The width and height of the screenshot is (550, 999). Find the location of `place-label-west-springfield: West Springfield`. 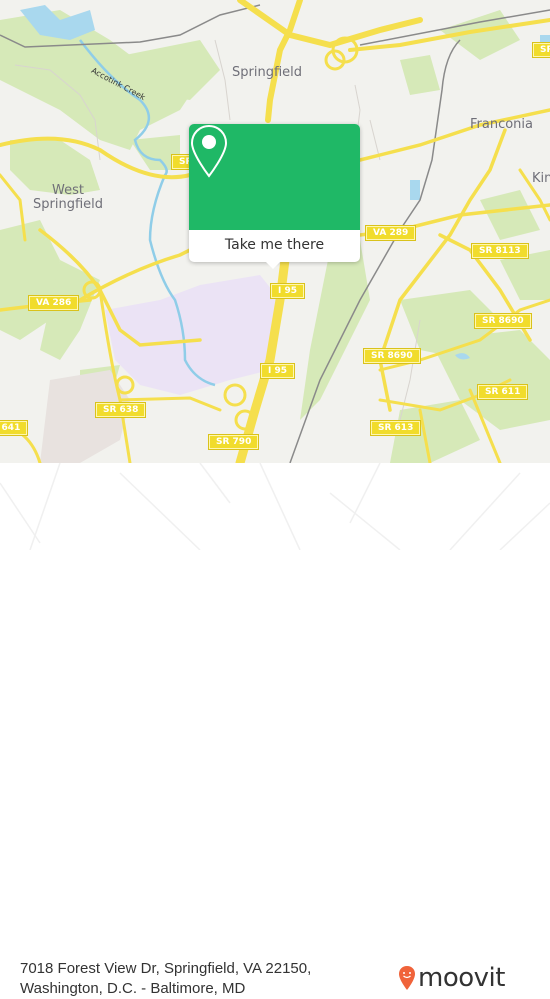

place-label-west-springfield: West Springfield is located at coordinates (68, 197).